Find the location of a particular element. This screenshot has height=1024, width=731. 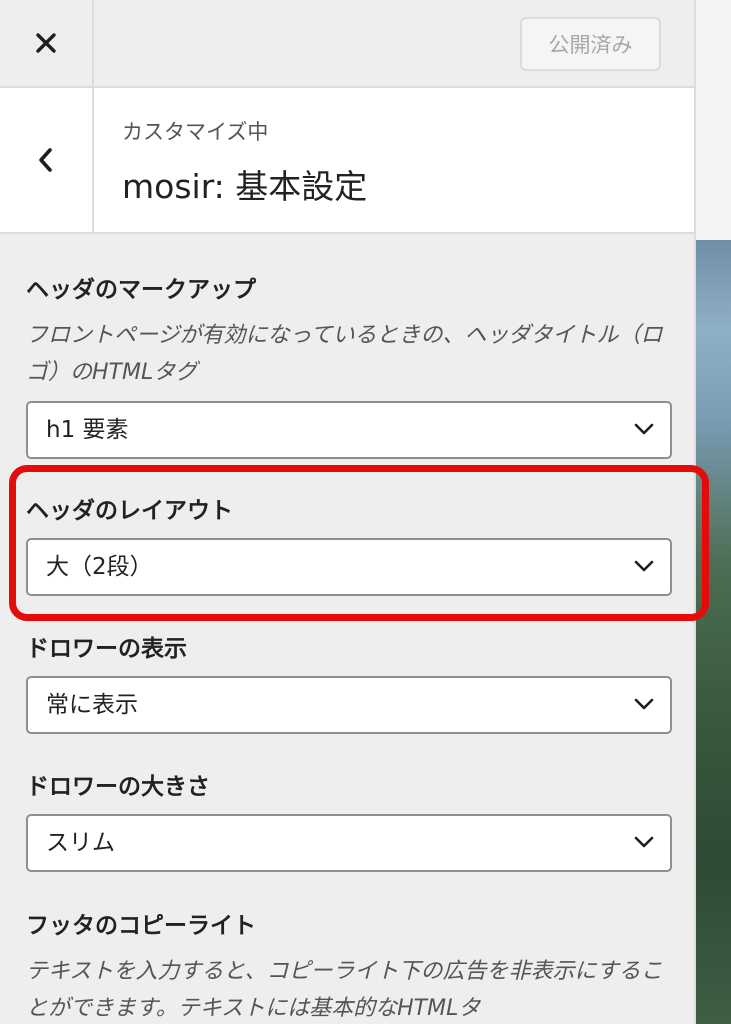

site-preview is located at coordinates (713, 512).